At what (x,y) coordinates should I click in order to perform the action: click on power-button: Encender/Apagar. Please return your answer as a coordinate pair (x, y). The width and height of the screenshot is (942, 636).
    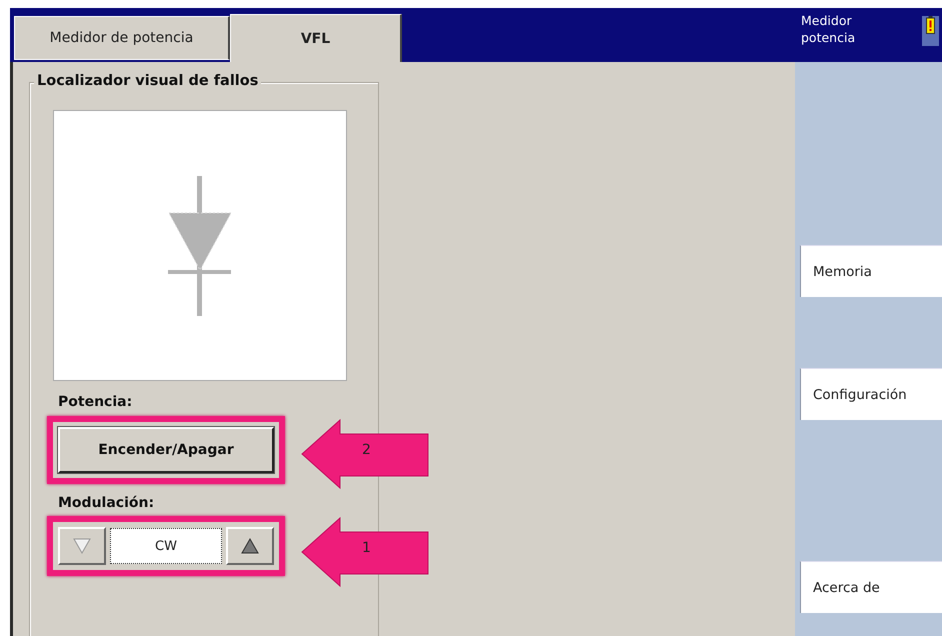
    Looking at the image, I should click on (166, 450).